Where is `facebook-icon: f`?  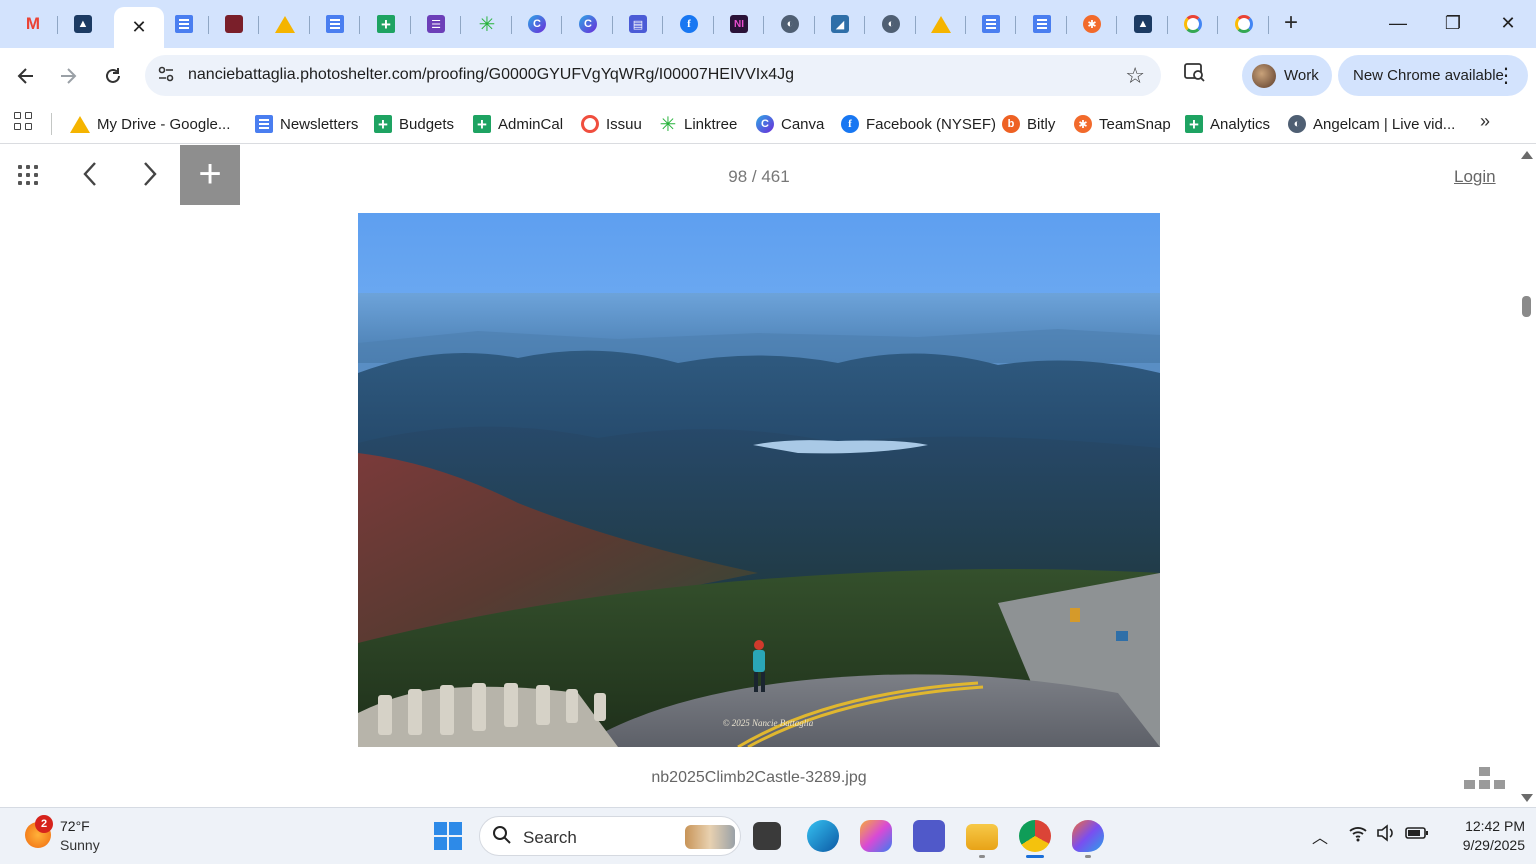 facebook-icon: f is located at coordinates (689, 24).